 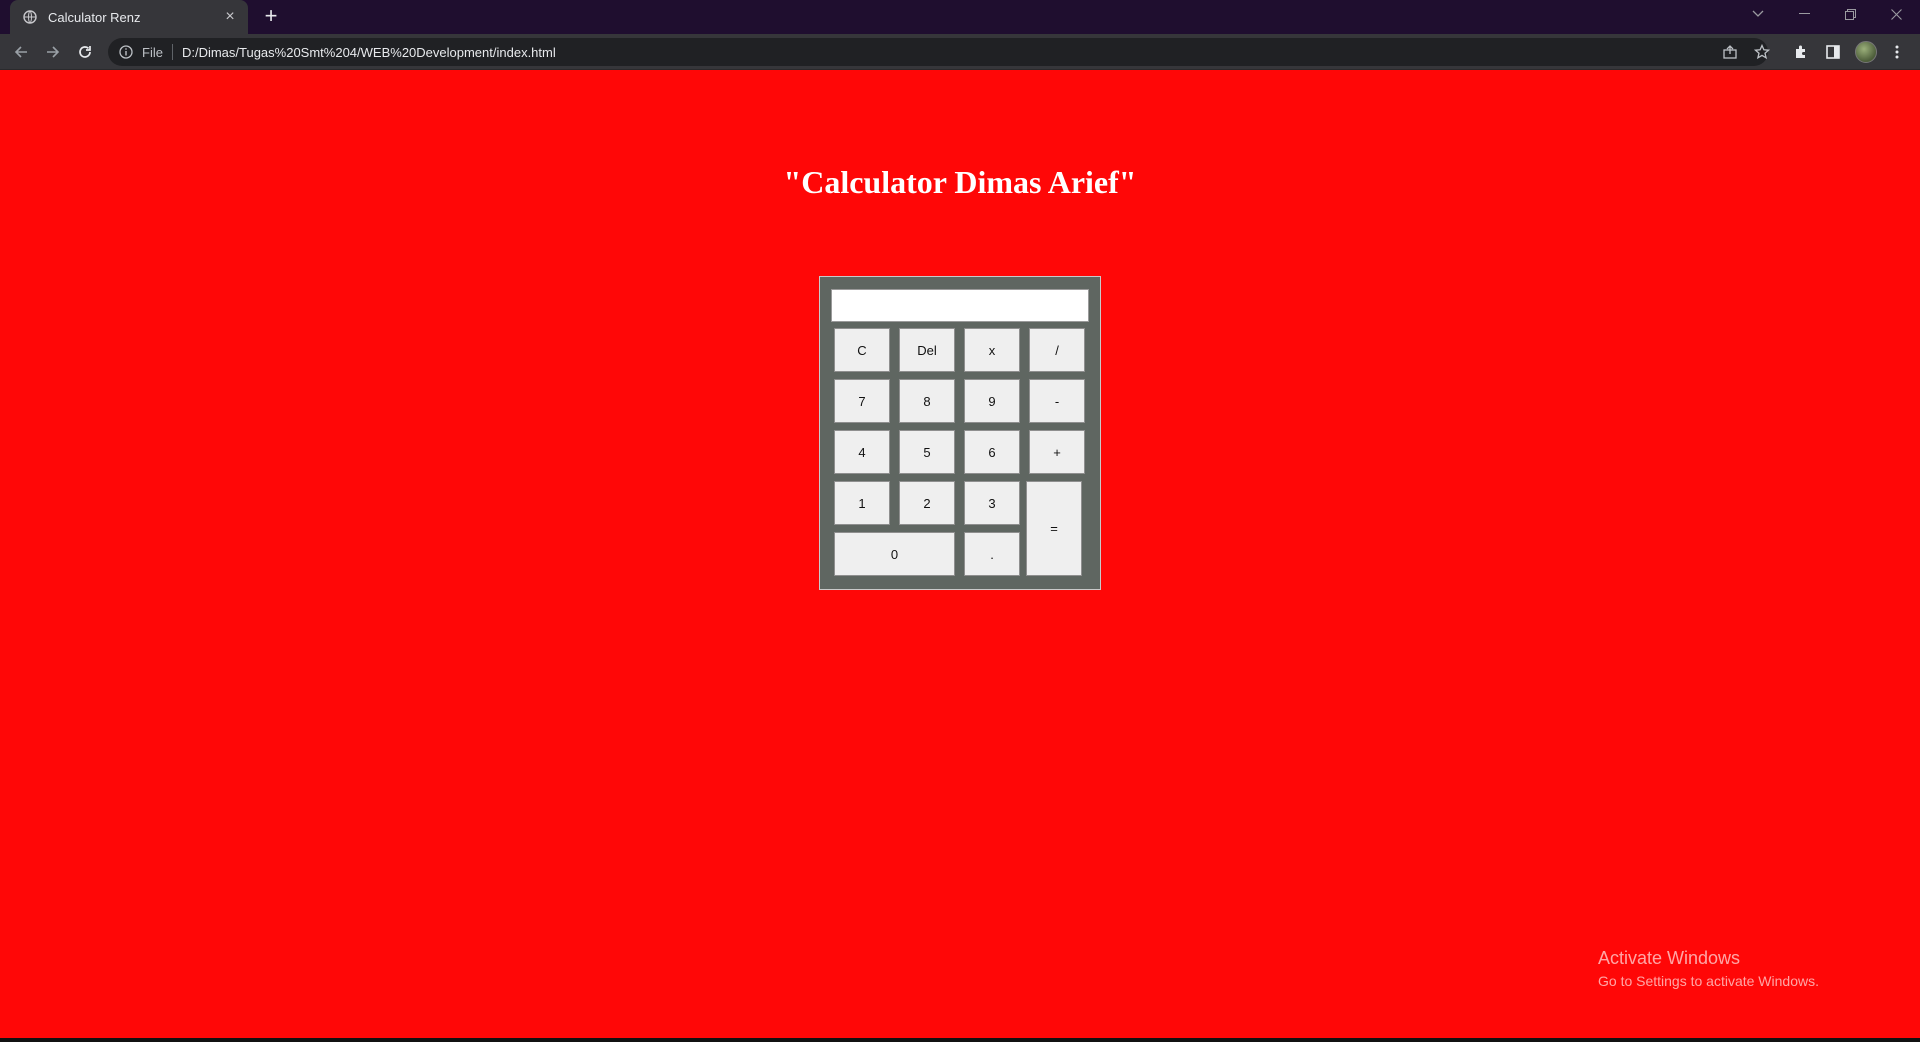 I want to click on plus-button: +, so click(x=1057, y=452).